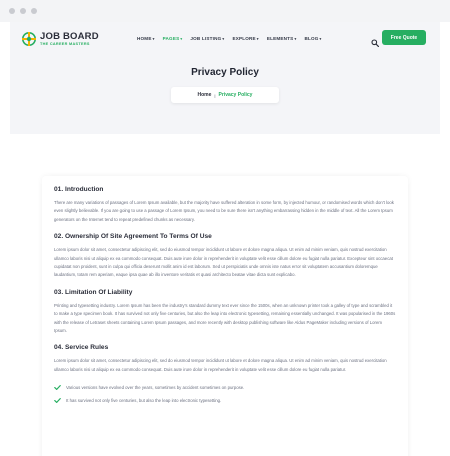  I want to click on breadcrumb-home-link: Home, so click(205, 95).